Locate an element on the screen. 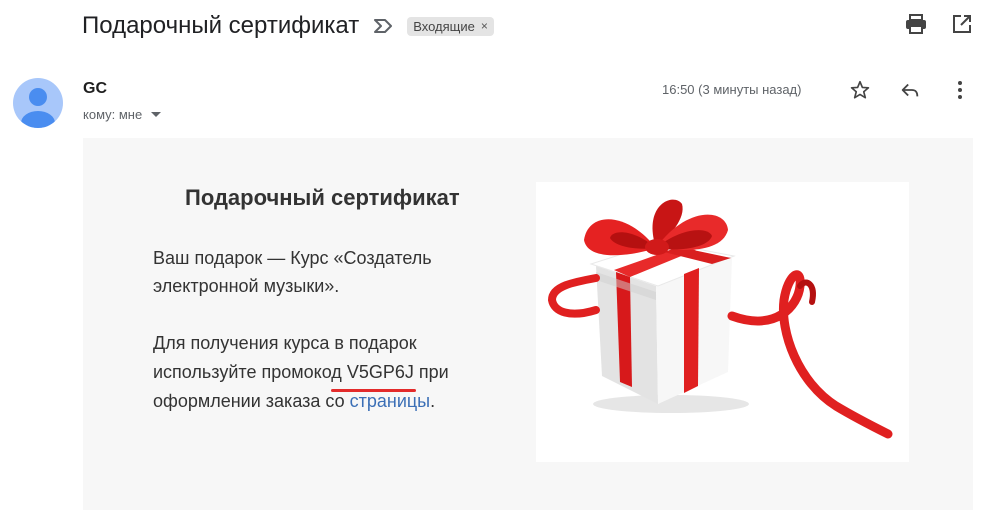 The width and height of the screenshot is (990, 510). label-chip-inbox: Входящие × is located at coordinates (450, 26).